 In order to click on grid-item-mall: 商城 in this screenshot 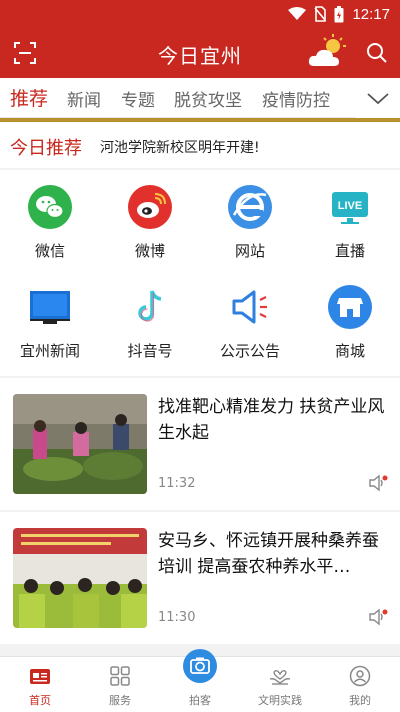, I will do `click(350, 320)`.